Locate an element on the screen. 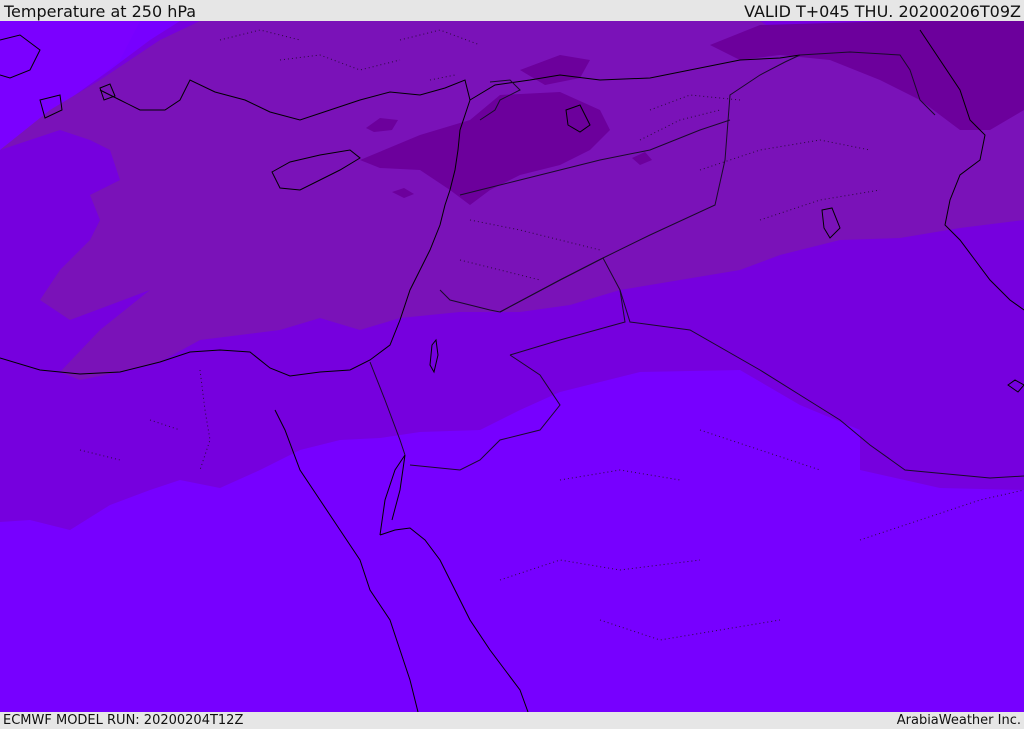  map-title: Temperature at 250 hPa is located at coordinates (100, 11).